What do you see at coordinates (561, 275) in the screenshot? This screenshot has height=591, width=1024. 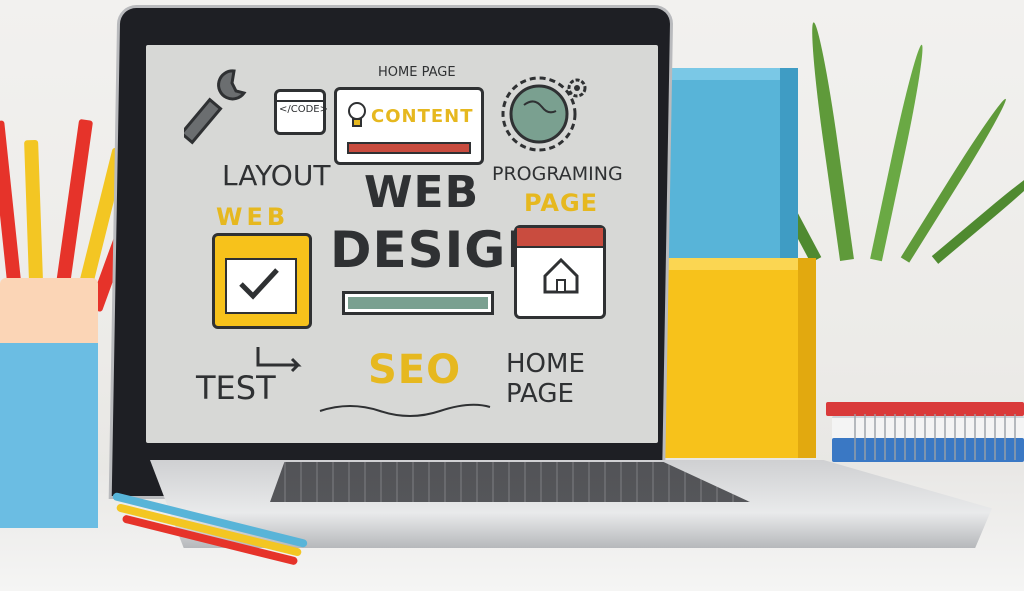 I see `house-icon` at bounding box center [561, 275].